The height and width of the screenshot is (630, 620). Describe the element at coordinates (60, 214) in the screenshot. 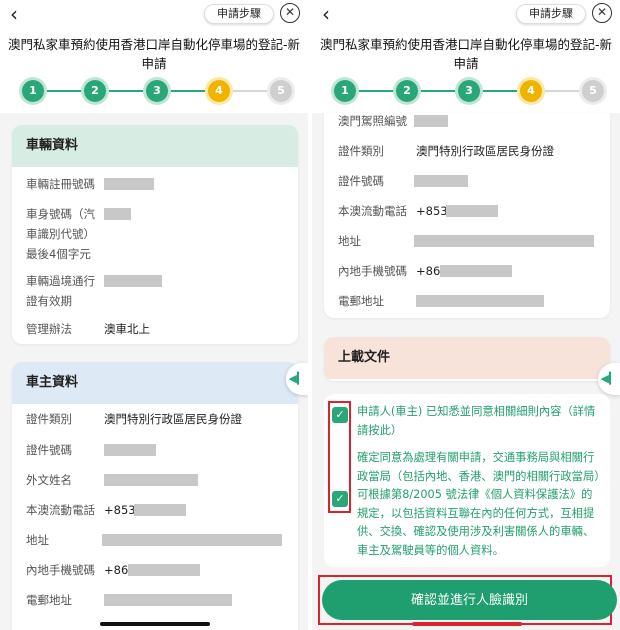

I see `label-body-no-1: 車身號碼（汽` at that location.